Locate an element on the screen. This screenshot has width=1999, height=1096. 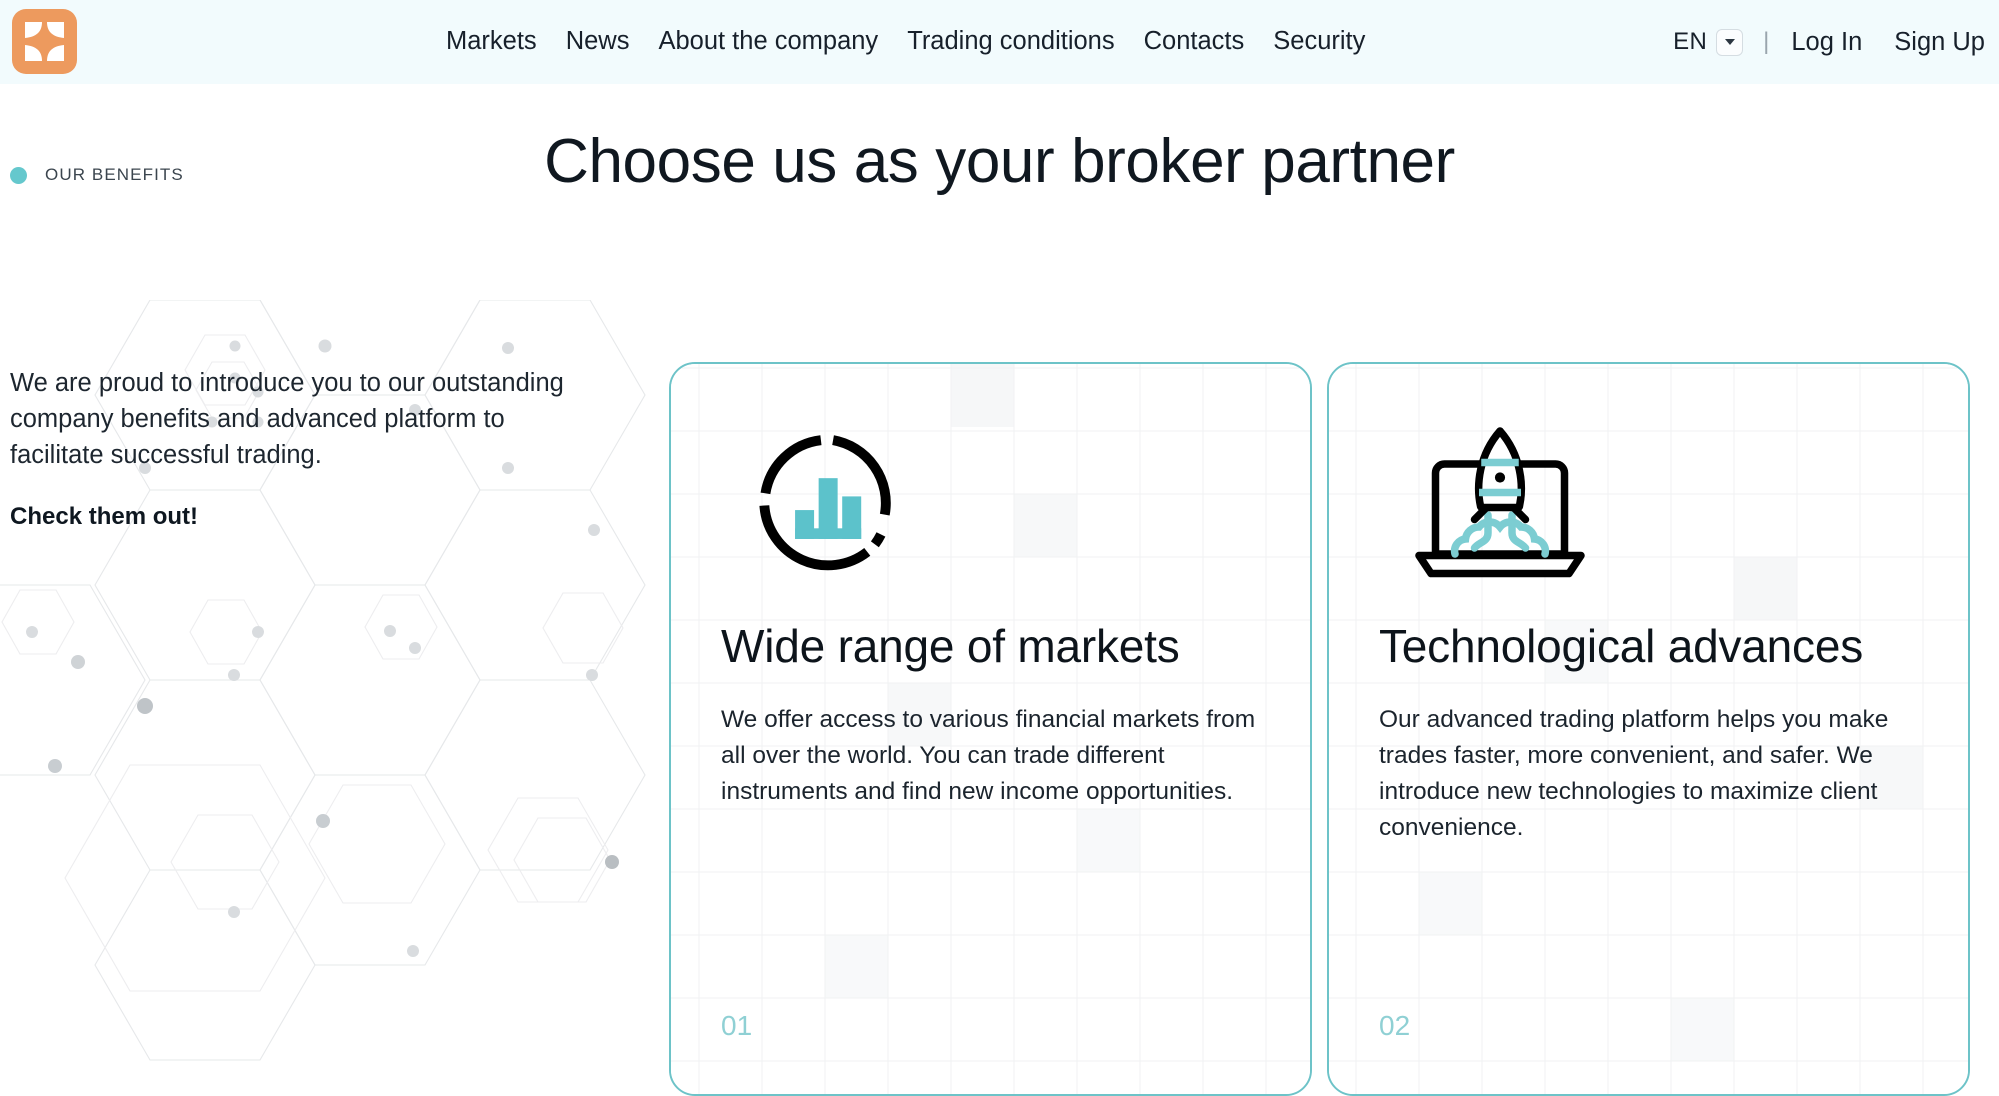
log-in-button: Log In is located at coordinates (1826, 42).